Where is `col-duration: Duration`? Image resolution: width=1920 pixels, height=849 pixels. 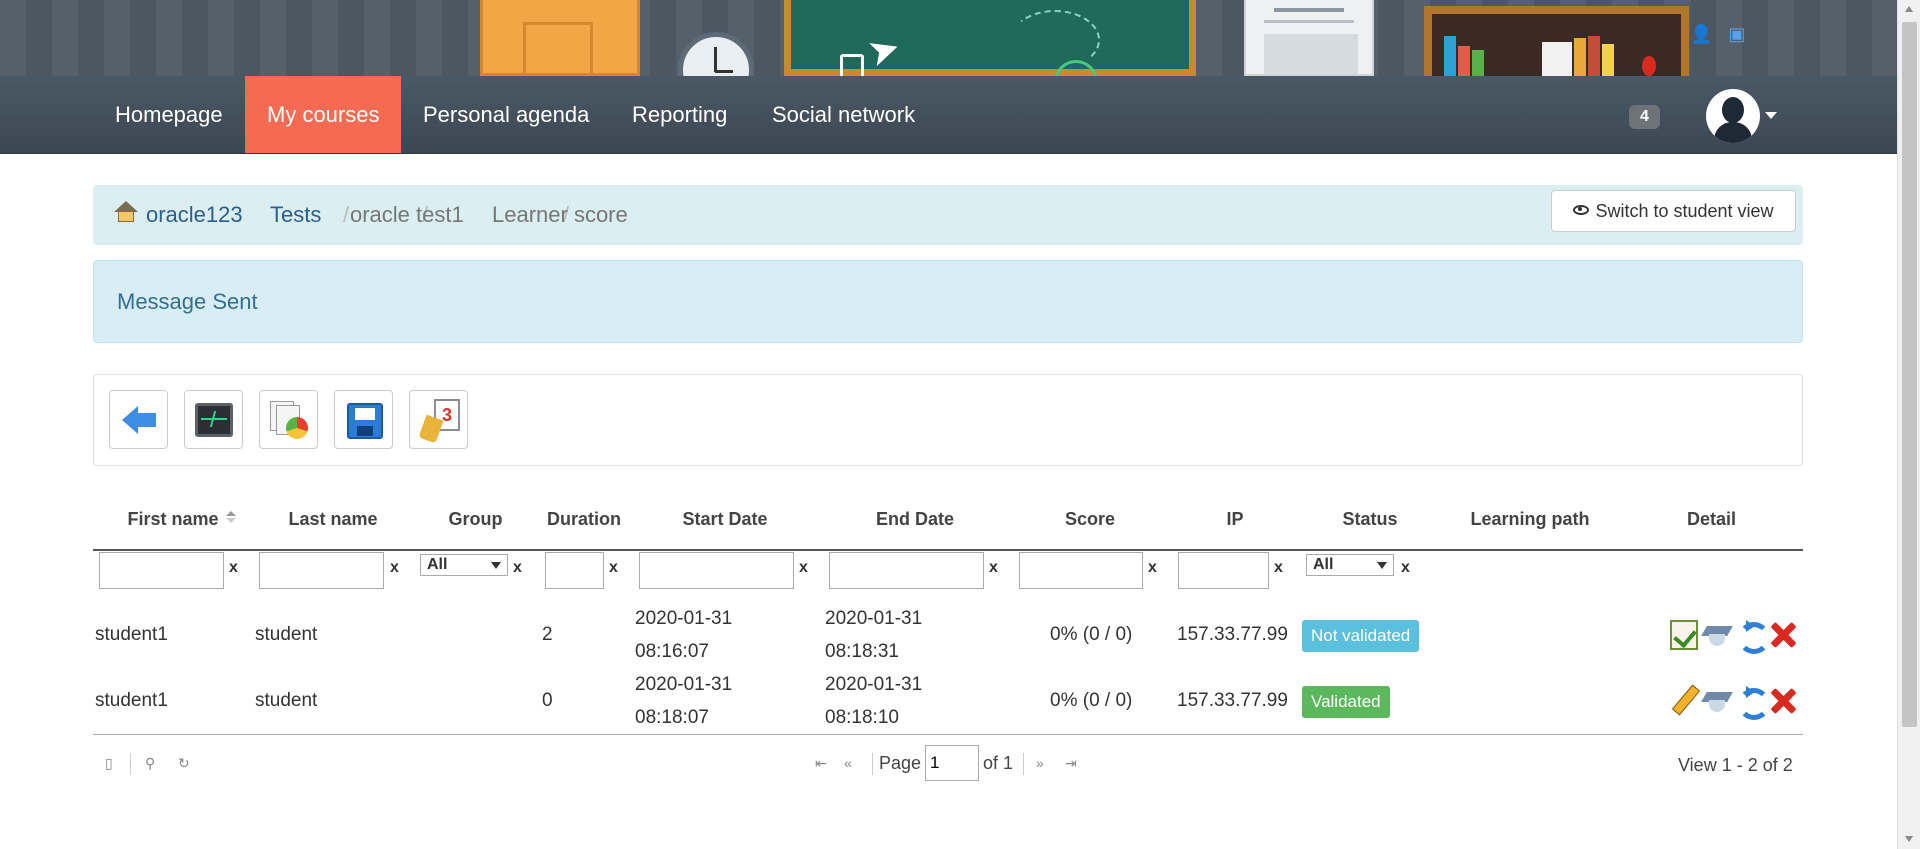
col-duration: Duration is located at coordinates (584, 519).